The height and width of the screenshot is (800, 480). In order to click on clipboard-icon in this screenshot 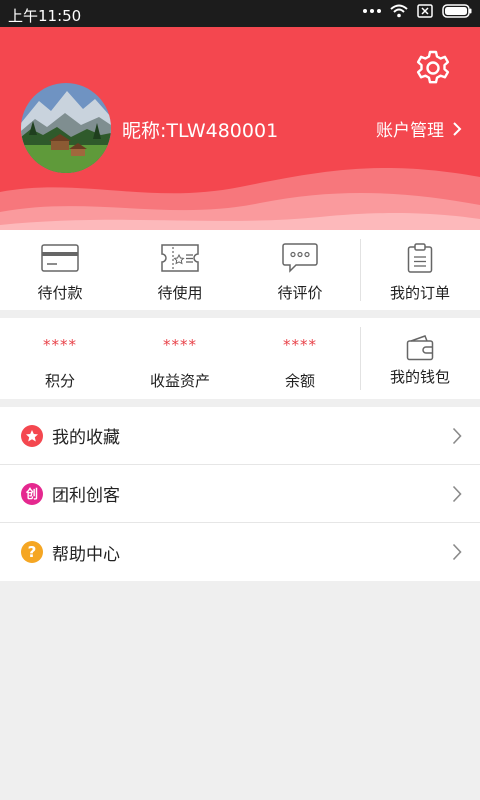, I will do `click(420, 258)`.